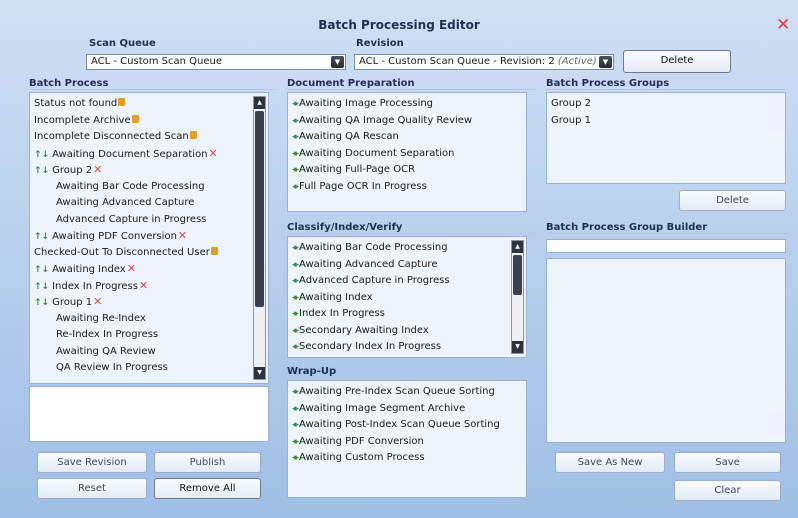  I want to click on list-item: ↑↓ Index In Progress✕, so click(149, 286).